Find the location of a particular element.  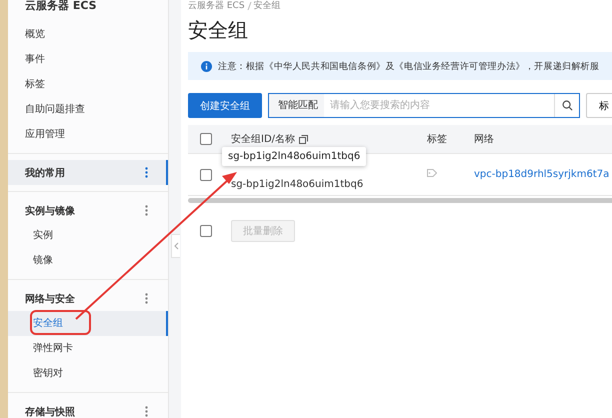

notice-text: 注意：根据《中华人民共和国电信条例》及《电信业务经营许可管理办法》，开展递归解析服 is located at coordinates (409, 66).